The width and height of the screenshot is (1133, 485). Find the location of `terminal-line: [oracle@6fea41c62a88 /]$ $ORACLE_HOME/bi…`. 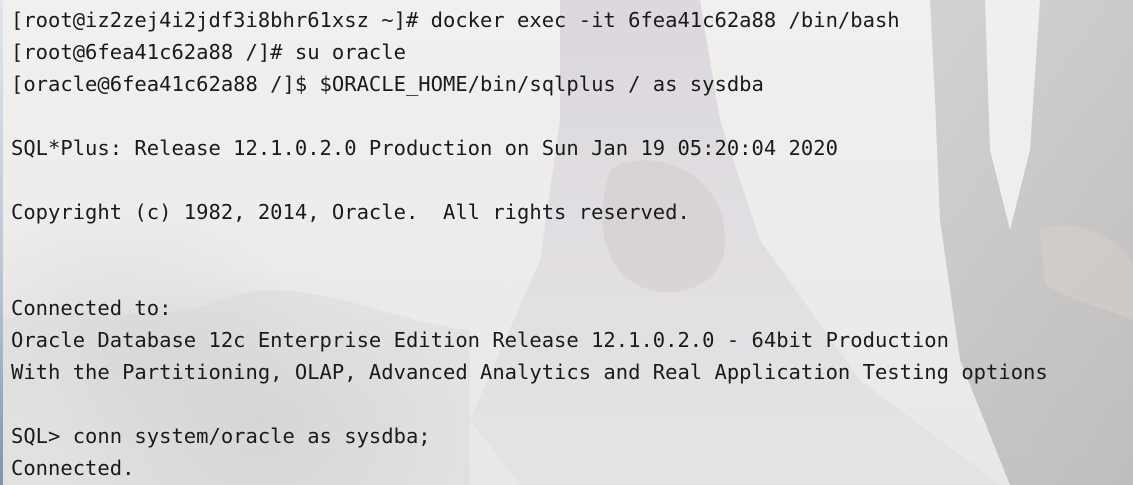

terminal-line: [oracle@6fea41c62a88 /]$ $ORACLE_HOME/bi… is located at coordinates (387, 84).